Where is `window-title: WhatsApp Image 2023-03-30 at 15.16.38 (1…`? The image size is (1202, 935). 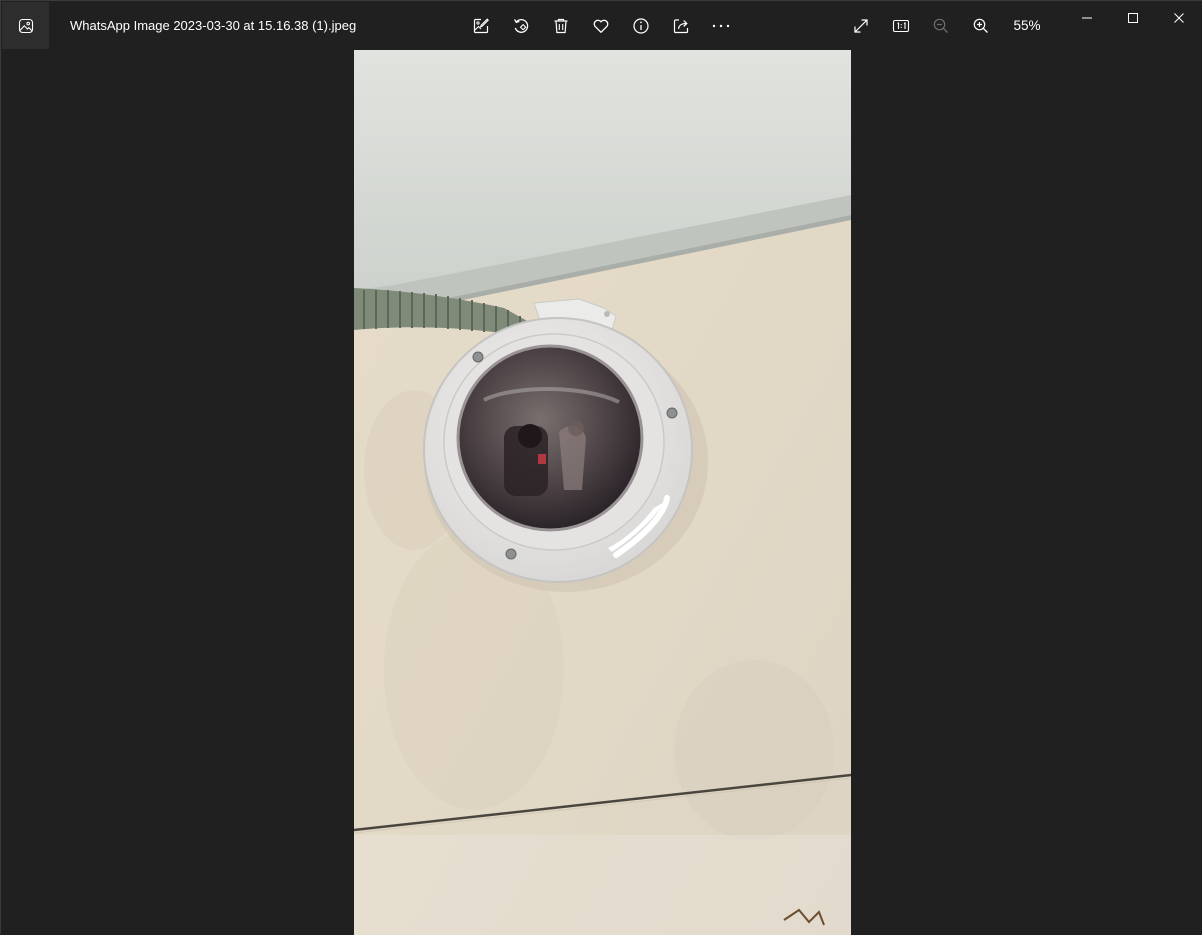
window-title: WhatsApp Image 2023-03-30 at 15.16.38 (1… is located at coordinates (213, 25).